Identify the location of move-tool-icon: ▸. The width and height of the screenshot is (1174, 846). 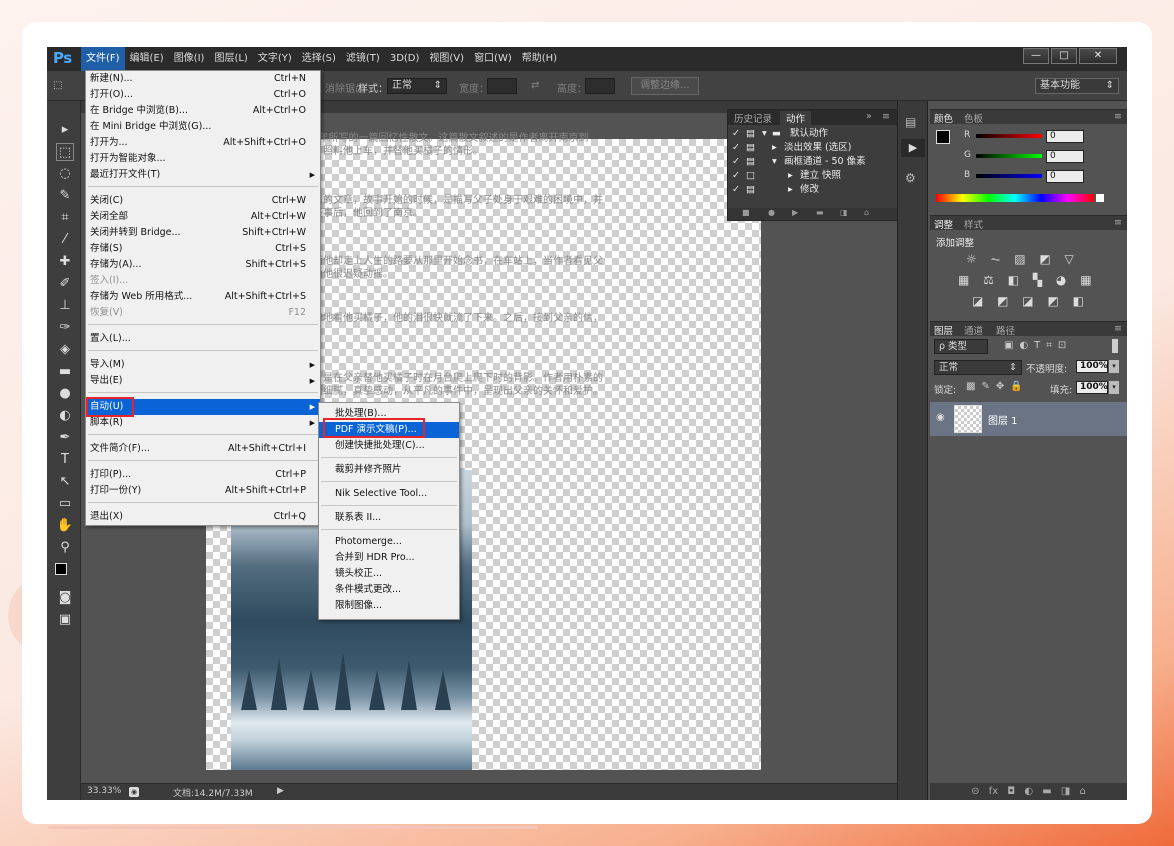
(65, 130).